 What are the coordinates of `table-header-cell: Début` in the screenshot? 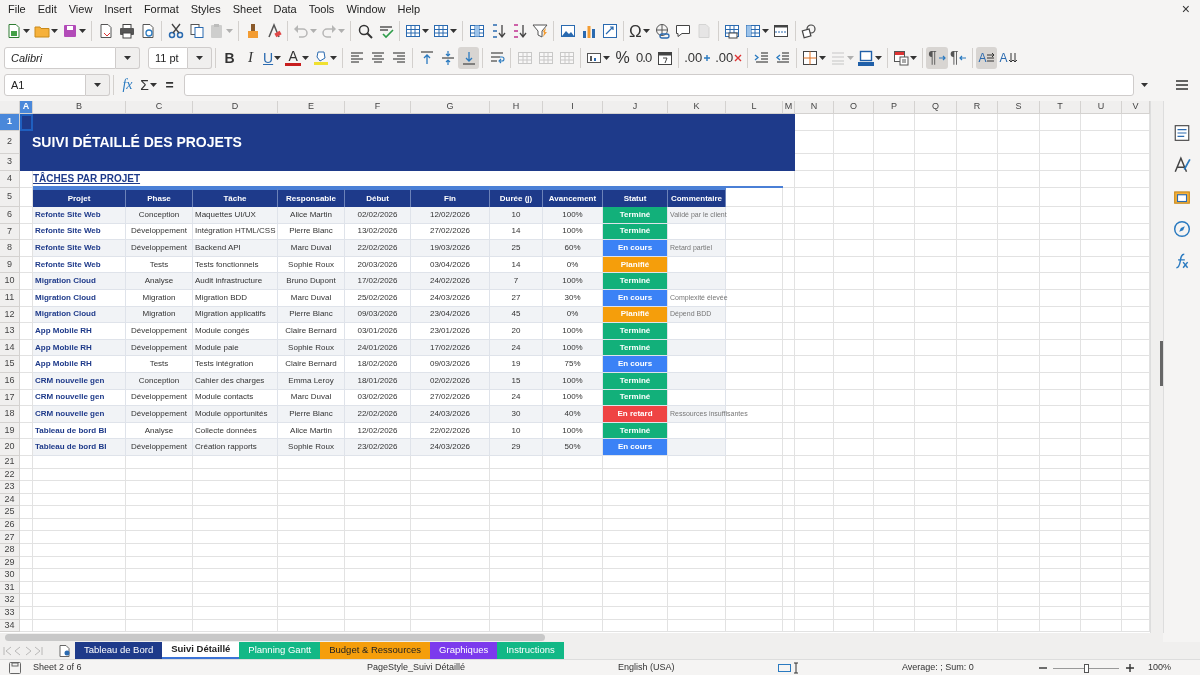 It's located at (378, 197).